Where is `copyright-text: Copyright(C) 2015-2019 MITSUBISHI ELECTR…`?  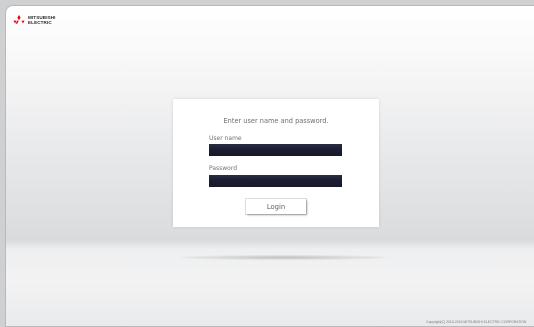 copyright-text: Copyright(C) 2015-2019 MITSUBISHI ELECTR… is located at coordinates (476, 322).